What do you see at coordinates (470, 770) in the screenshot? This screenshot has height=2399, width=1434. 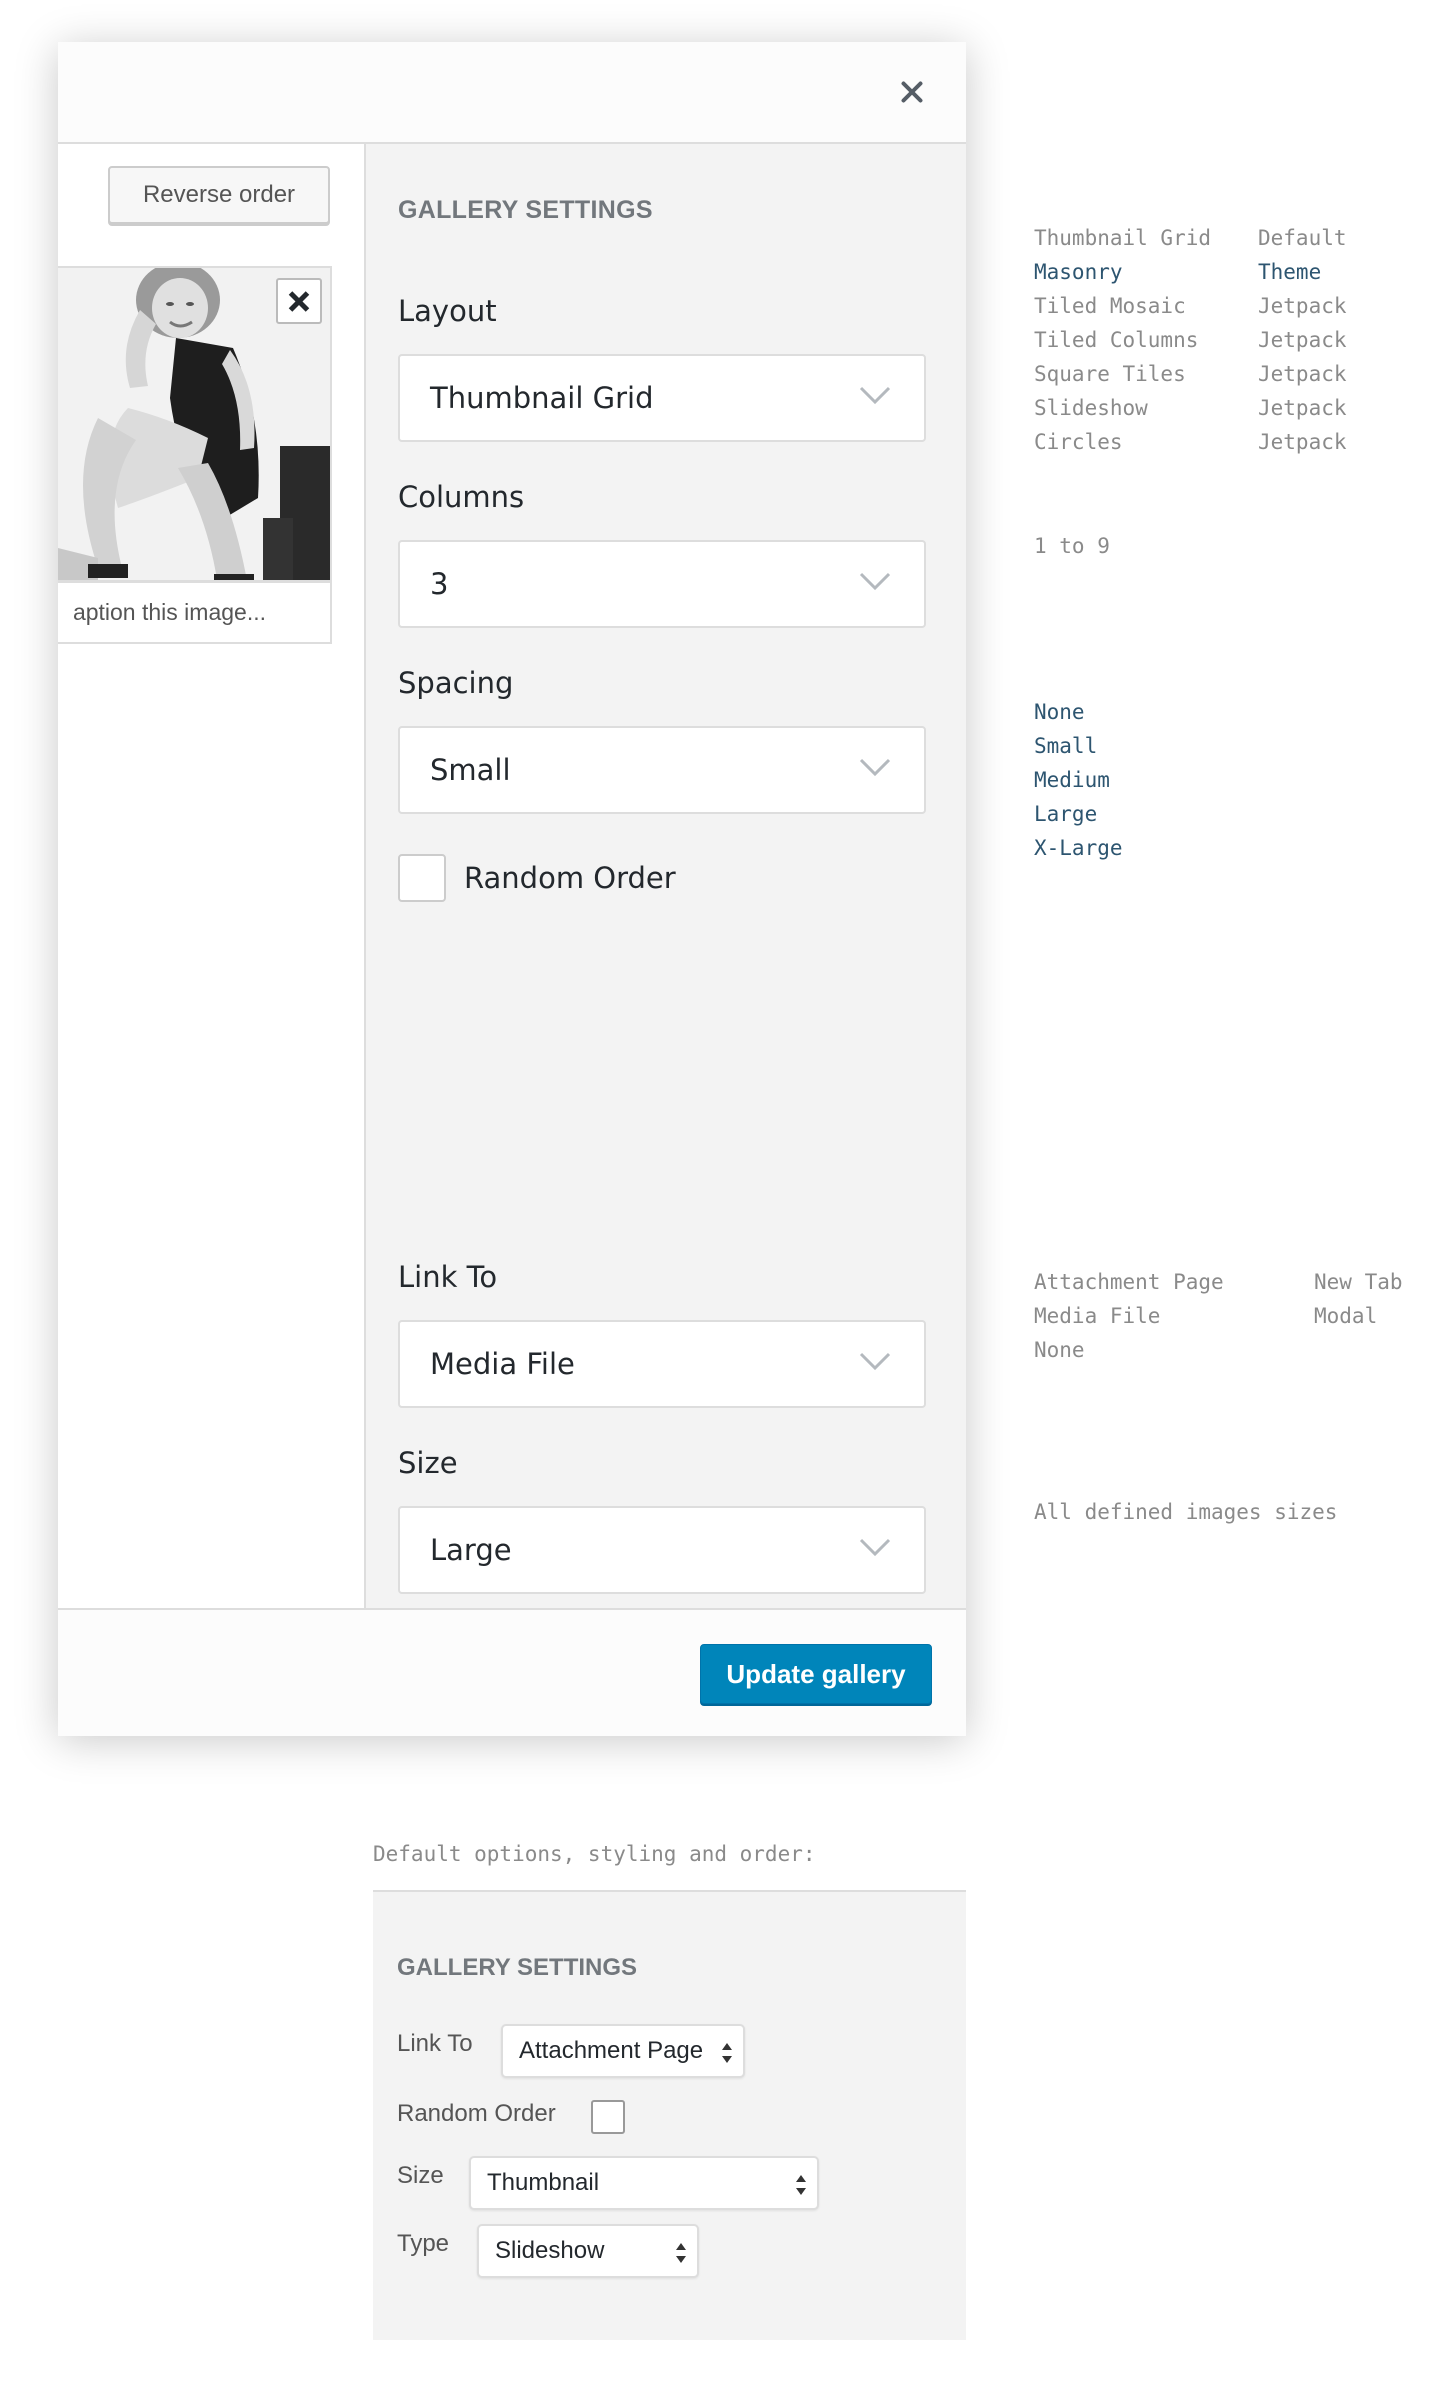 I see `spacing-select-value: Small` at bounding box center [470, 770].